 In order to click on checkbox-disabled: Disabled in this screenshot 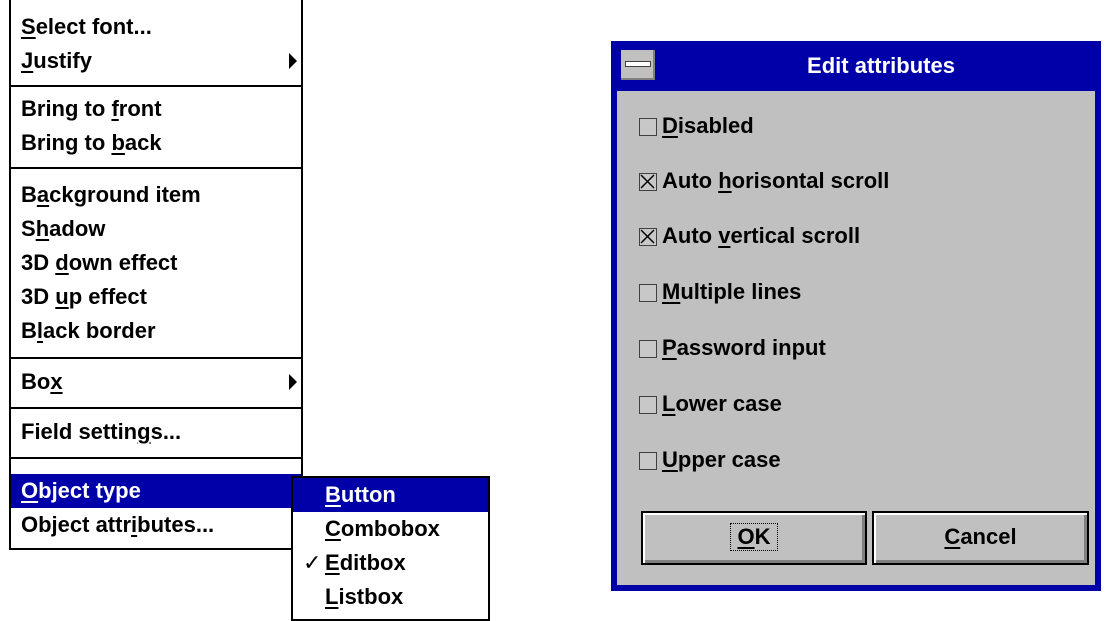, I will do `click(696, 126)`.